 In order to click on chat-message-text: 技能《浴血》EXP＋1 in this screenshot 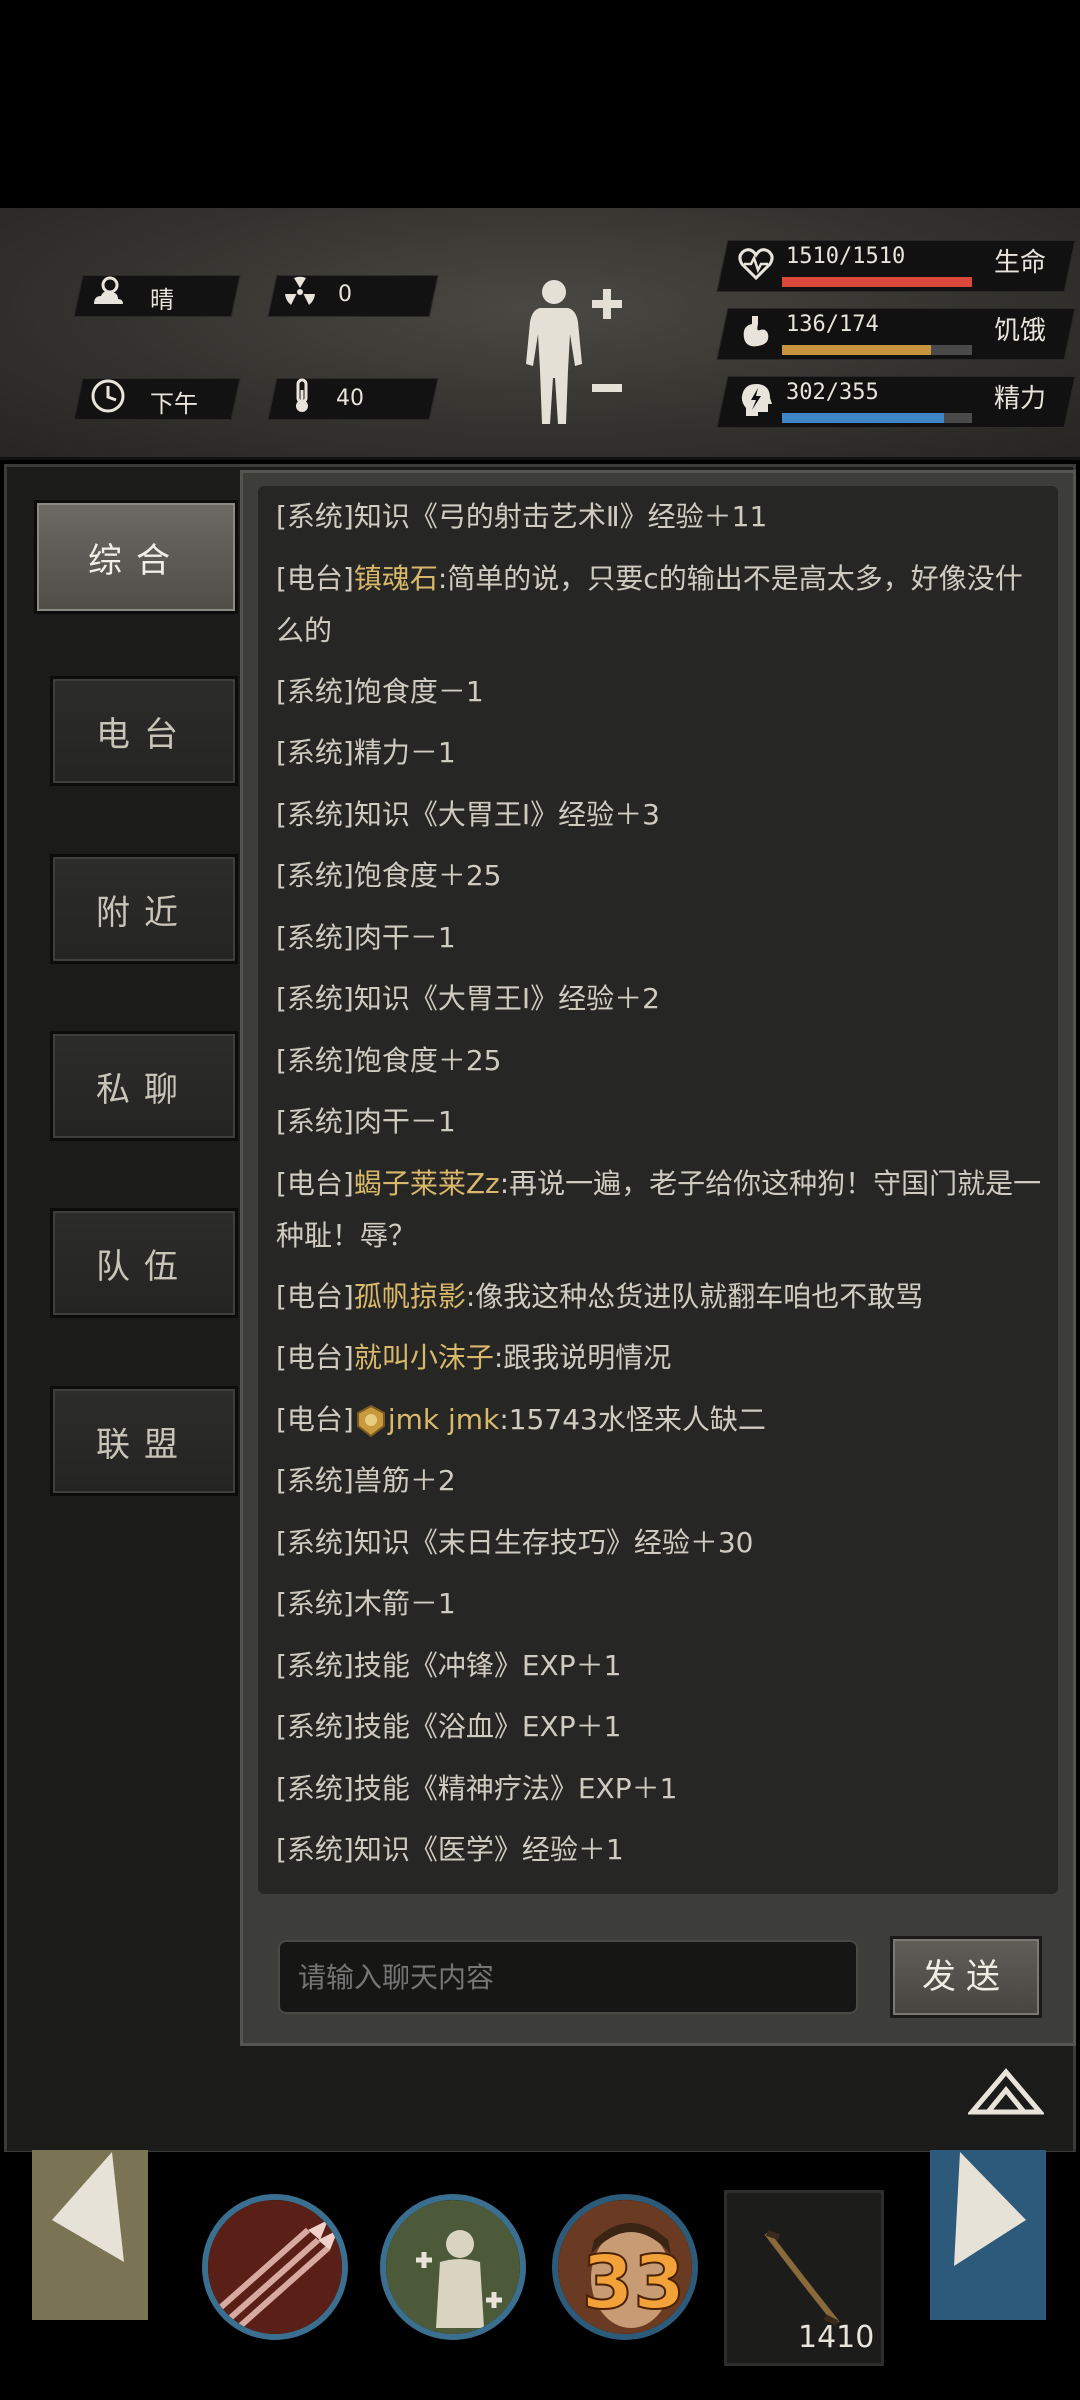, I will do `click(487, 1726)`.